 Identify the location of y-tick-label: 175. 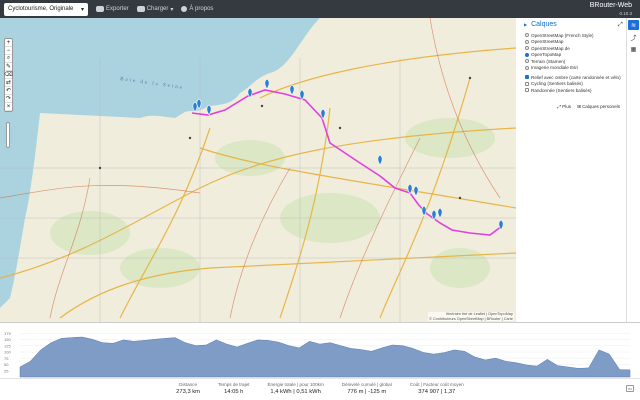
(7, 333).